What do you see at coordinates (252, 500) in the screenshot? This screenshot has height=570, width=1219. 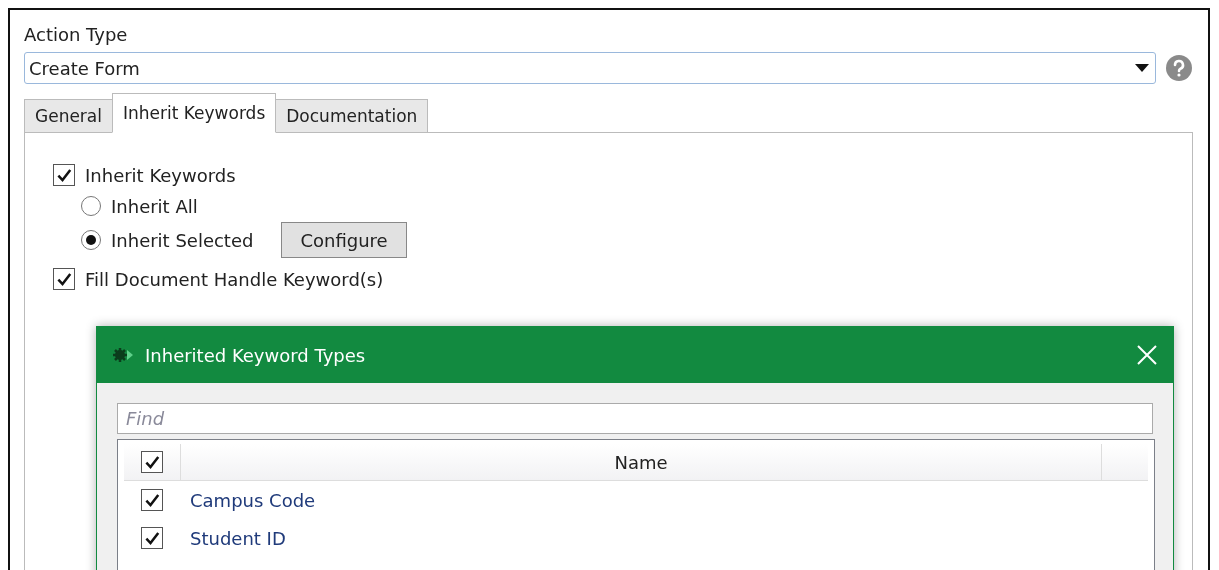 I see `keyword-name: Campus Code` at bounding box center [252, 500].